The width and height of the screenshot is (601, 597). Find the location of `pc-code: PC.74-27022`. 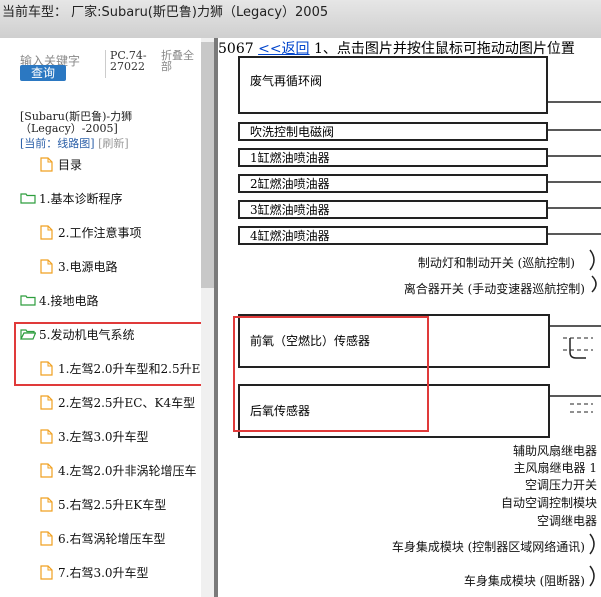

pc-code: PC.74-27022 is located at coordinates (128, 61).